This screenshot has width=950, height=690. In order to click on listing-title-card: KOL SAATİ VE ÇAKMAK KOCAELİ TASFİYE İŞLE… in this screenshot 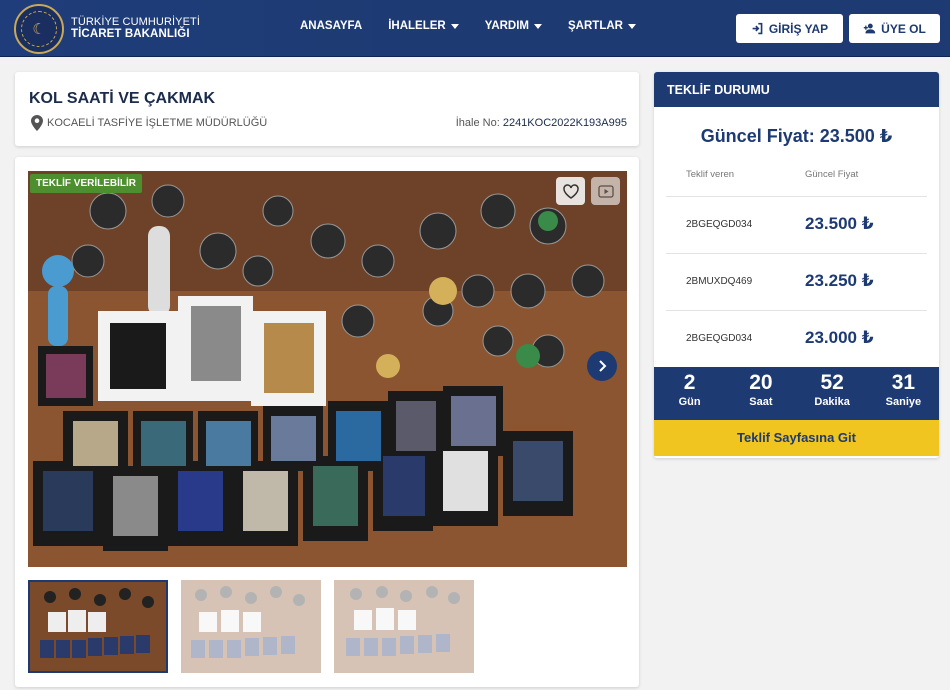, I will do `click(327, 109)`.